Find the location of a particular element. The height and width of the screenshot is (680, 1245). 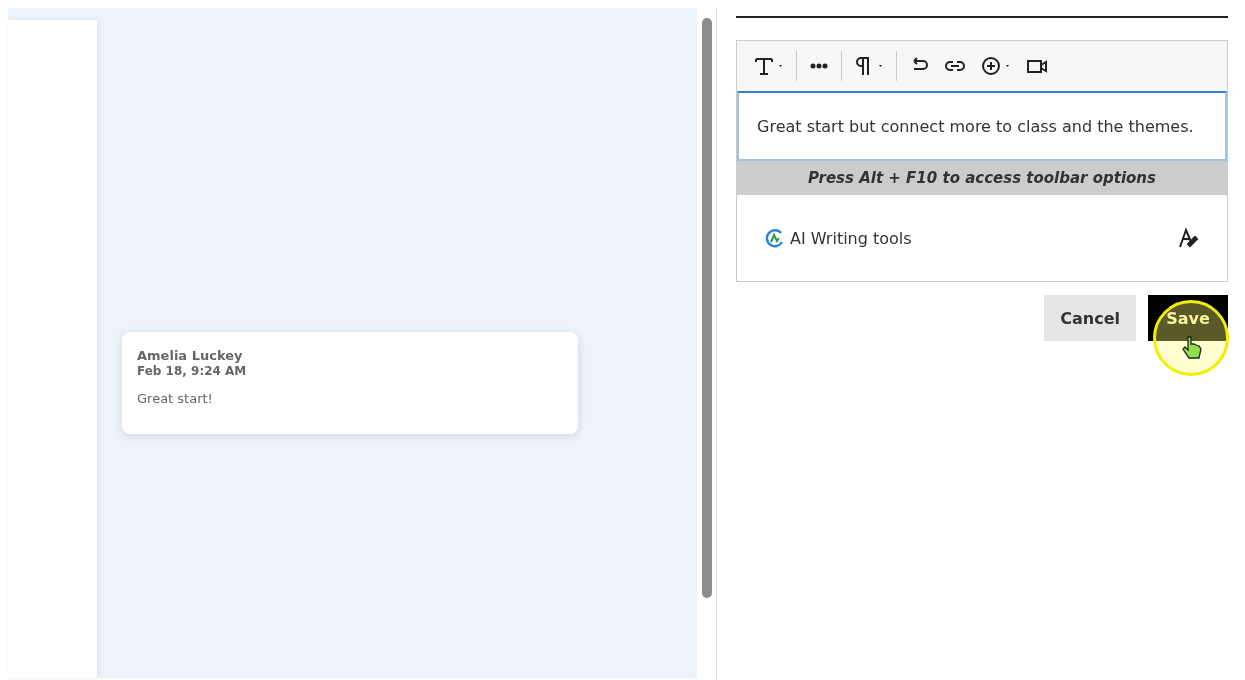

cancel-button: Cancel is located at coordinates (1090, 318).